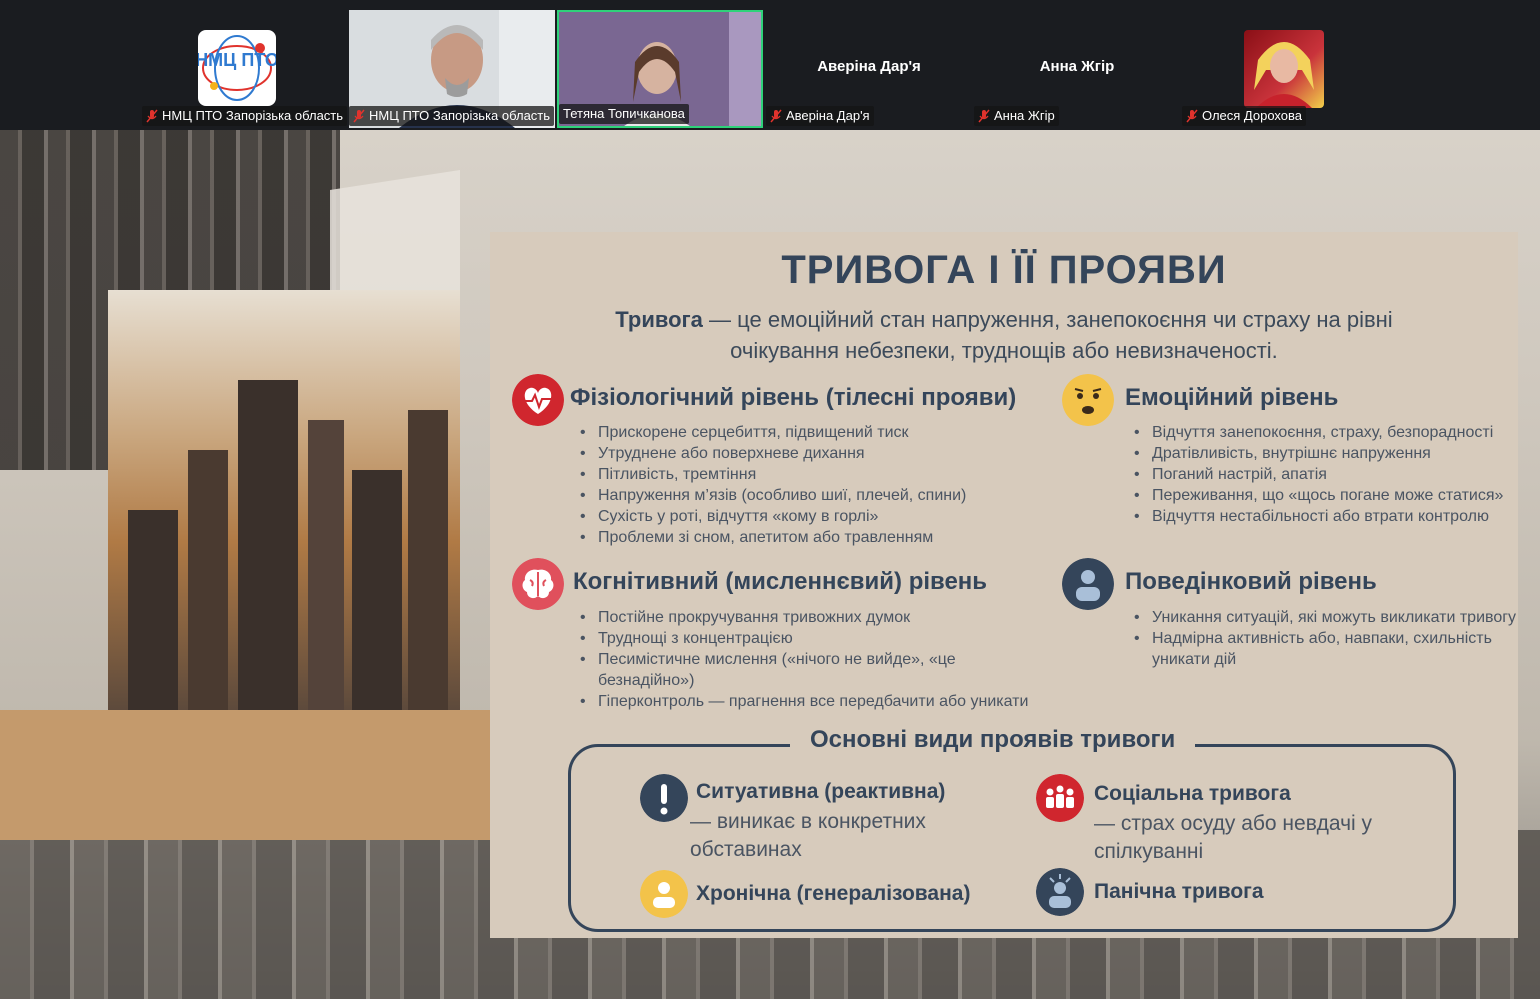  Describe the element at coordinates (664, 798) in the screenshot. I see `exclamation-icon` at that location.